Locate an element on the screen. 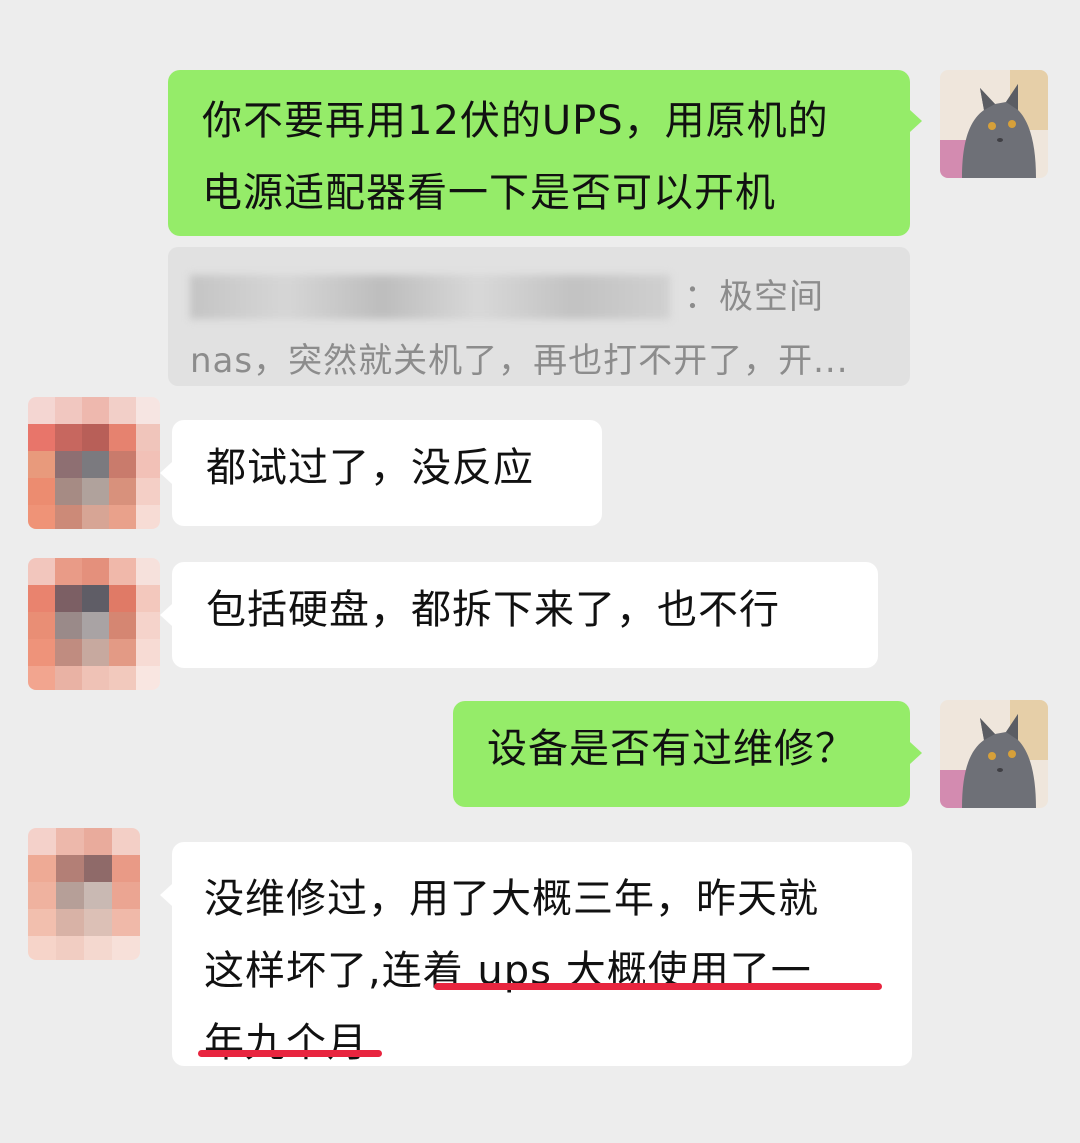 The image size is (1080, 1143). highlighted-text: 年九个月 is located at coordinates (286, 1043).